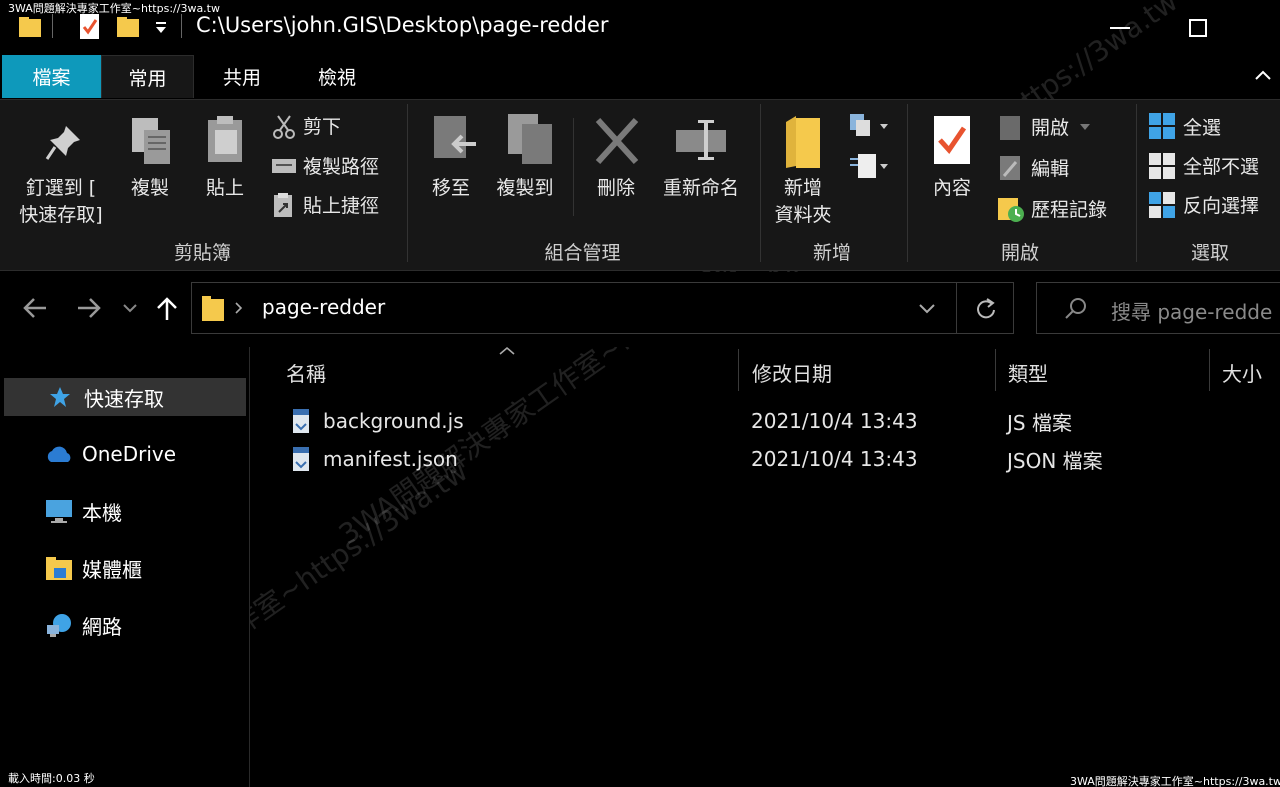 The width and height of the screenshot is (1280, 787). What do you see at coordinates (616, 188) in the screenshot?
I see `delete-button: 刪除` at bounding box center [616, 188].